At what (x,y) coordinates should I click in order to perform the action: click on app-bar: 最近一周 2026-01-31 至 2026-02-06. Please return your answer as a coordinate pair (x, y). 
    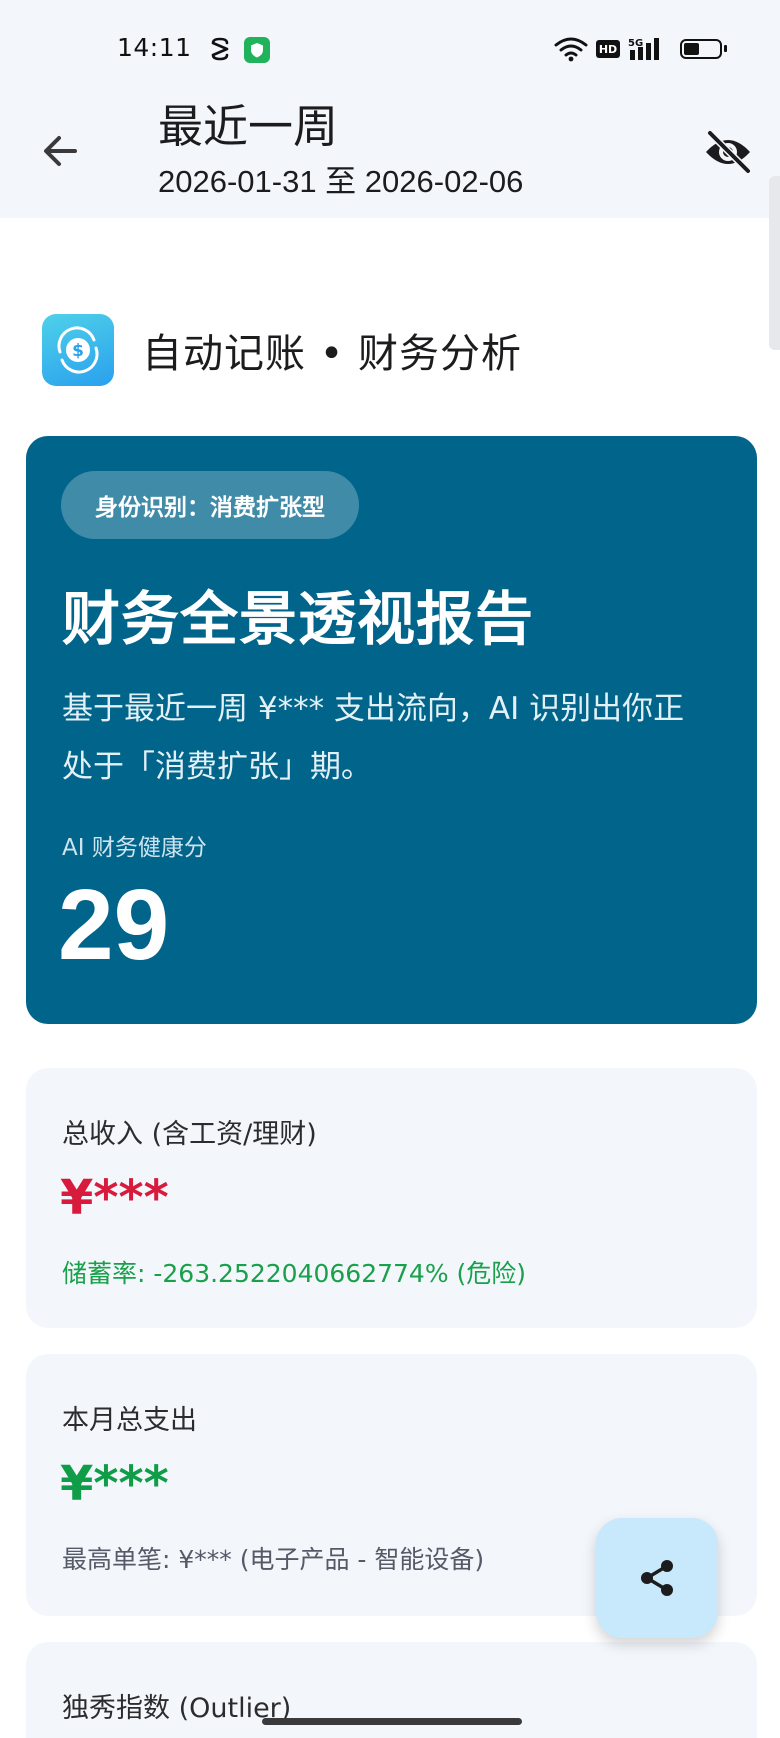
    Looking at the image, I should click on (390, 154).